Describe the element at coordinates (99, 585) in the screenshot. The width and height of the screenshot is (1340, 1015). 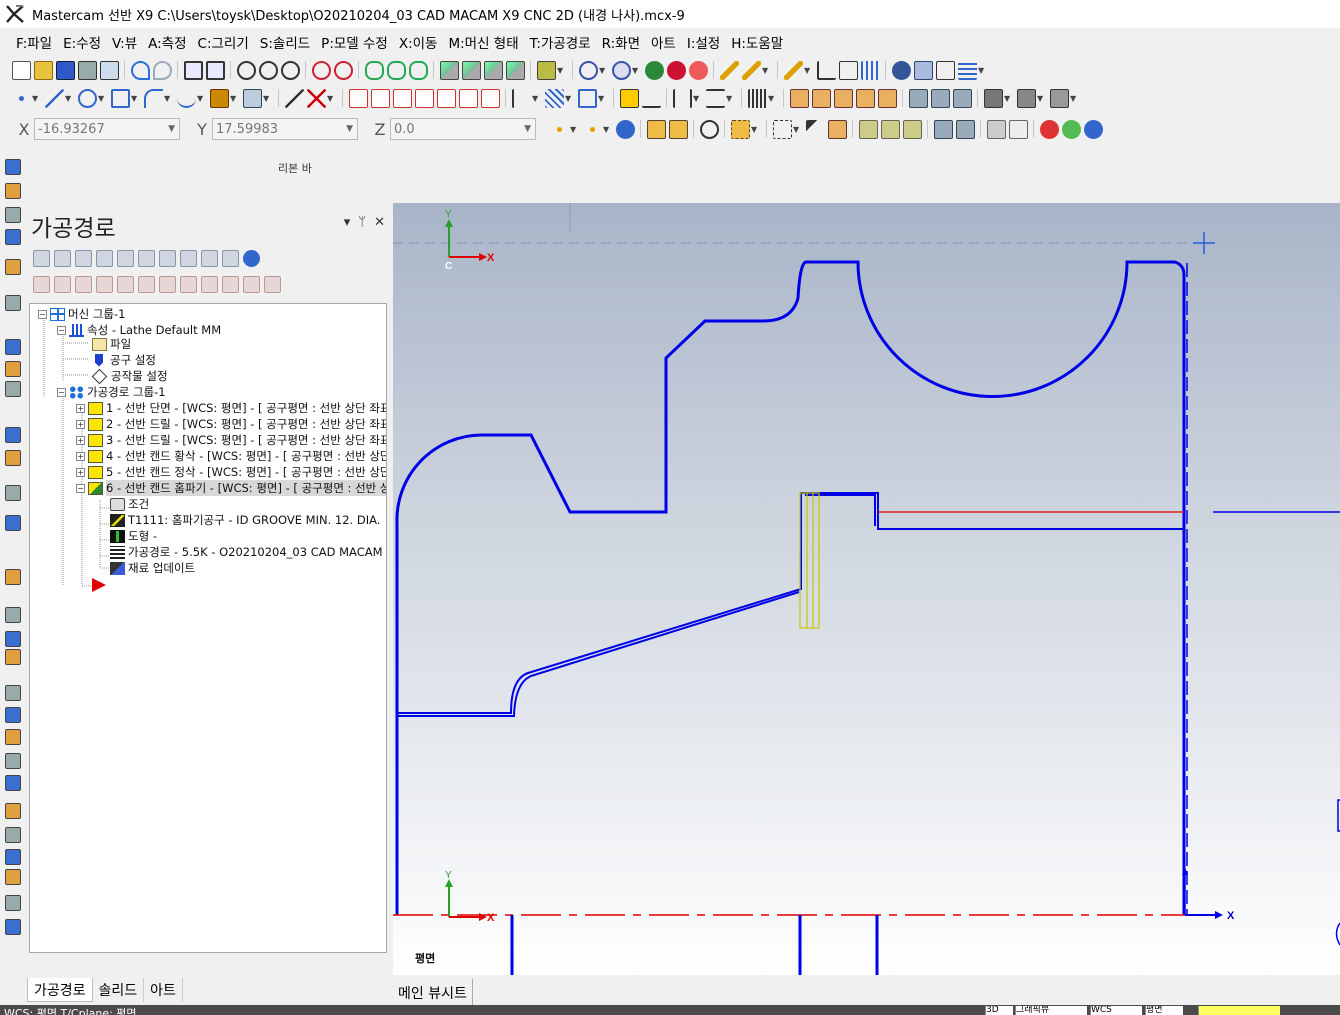
I see `insert-arrow-icon` at that location.